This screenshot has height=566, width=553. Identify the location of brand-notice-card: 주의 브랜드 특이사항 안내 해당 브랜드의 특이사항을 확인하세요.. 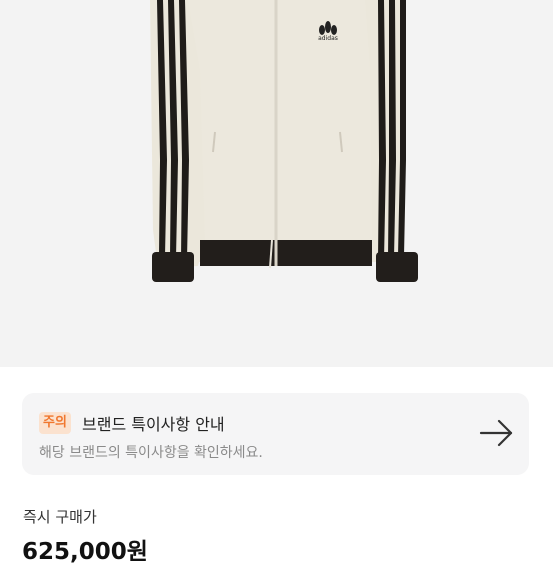
(275, 434).